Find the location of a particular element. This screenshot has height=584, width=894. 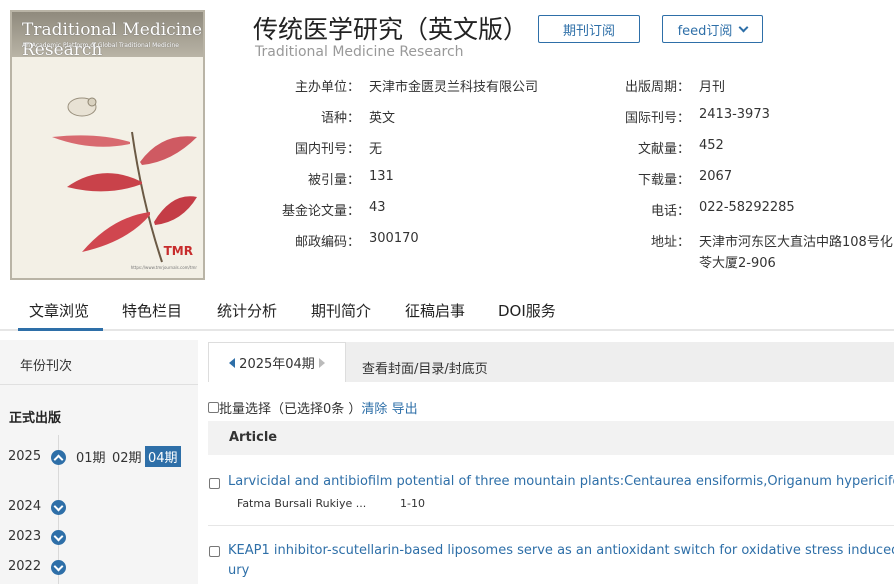

journal-title-cn: 传统医学研究（英文版） is located at coordinates (391, 29).